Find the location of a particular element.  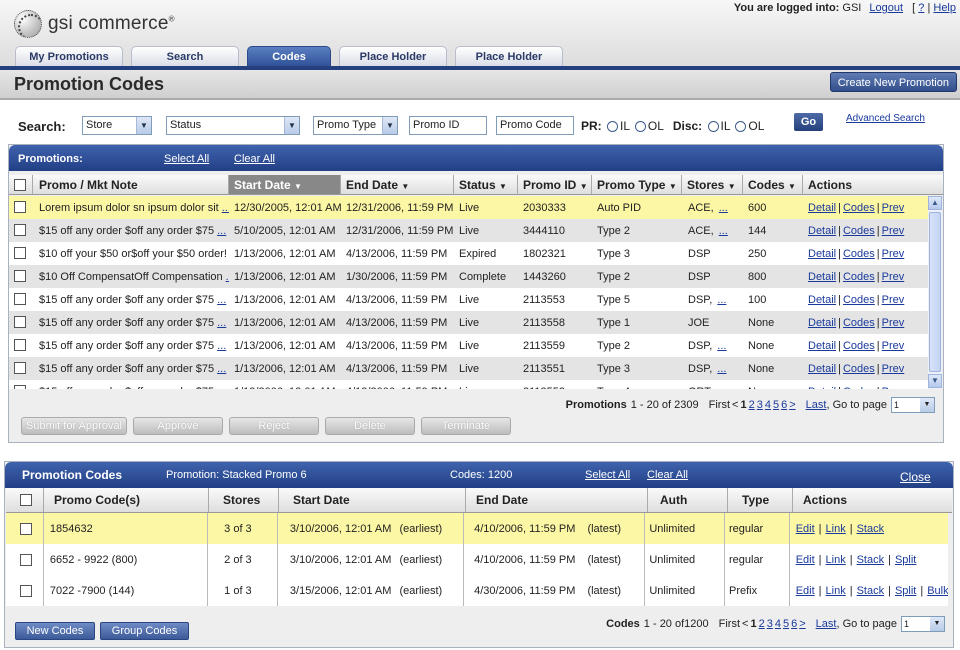

action-bulk-link: Bulk is located at coordinates (937, 591).